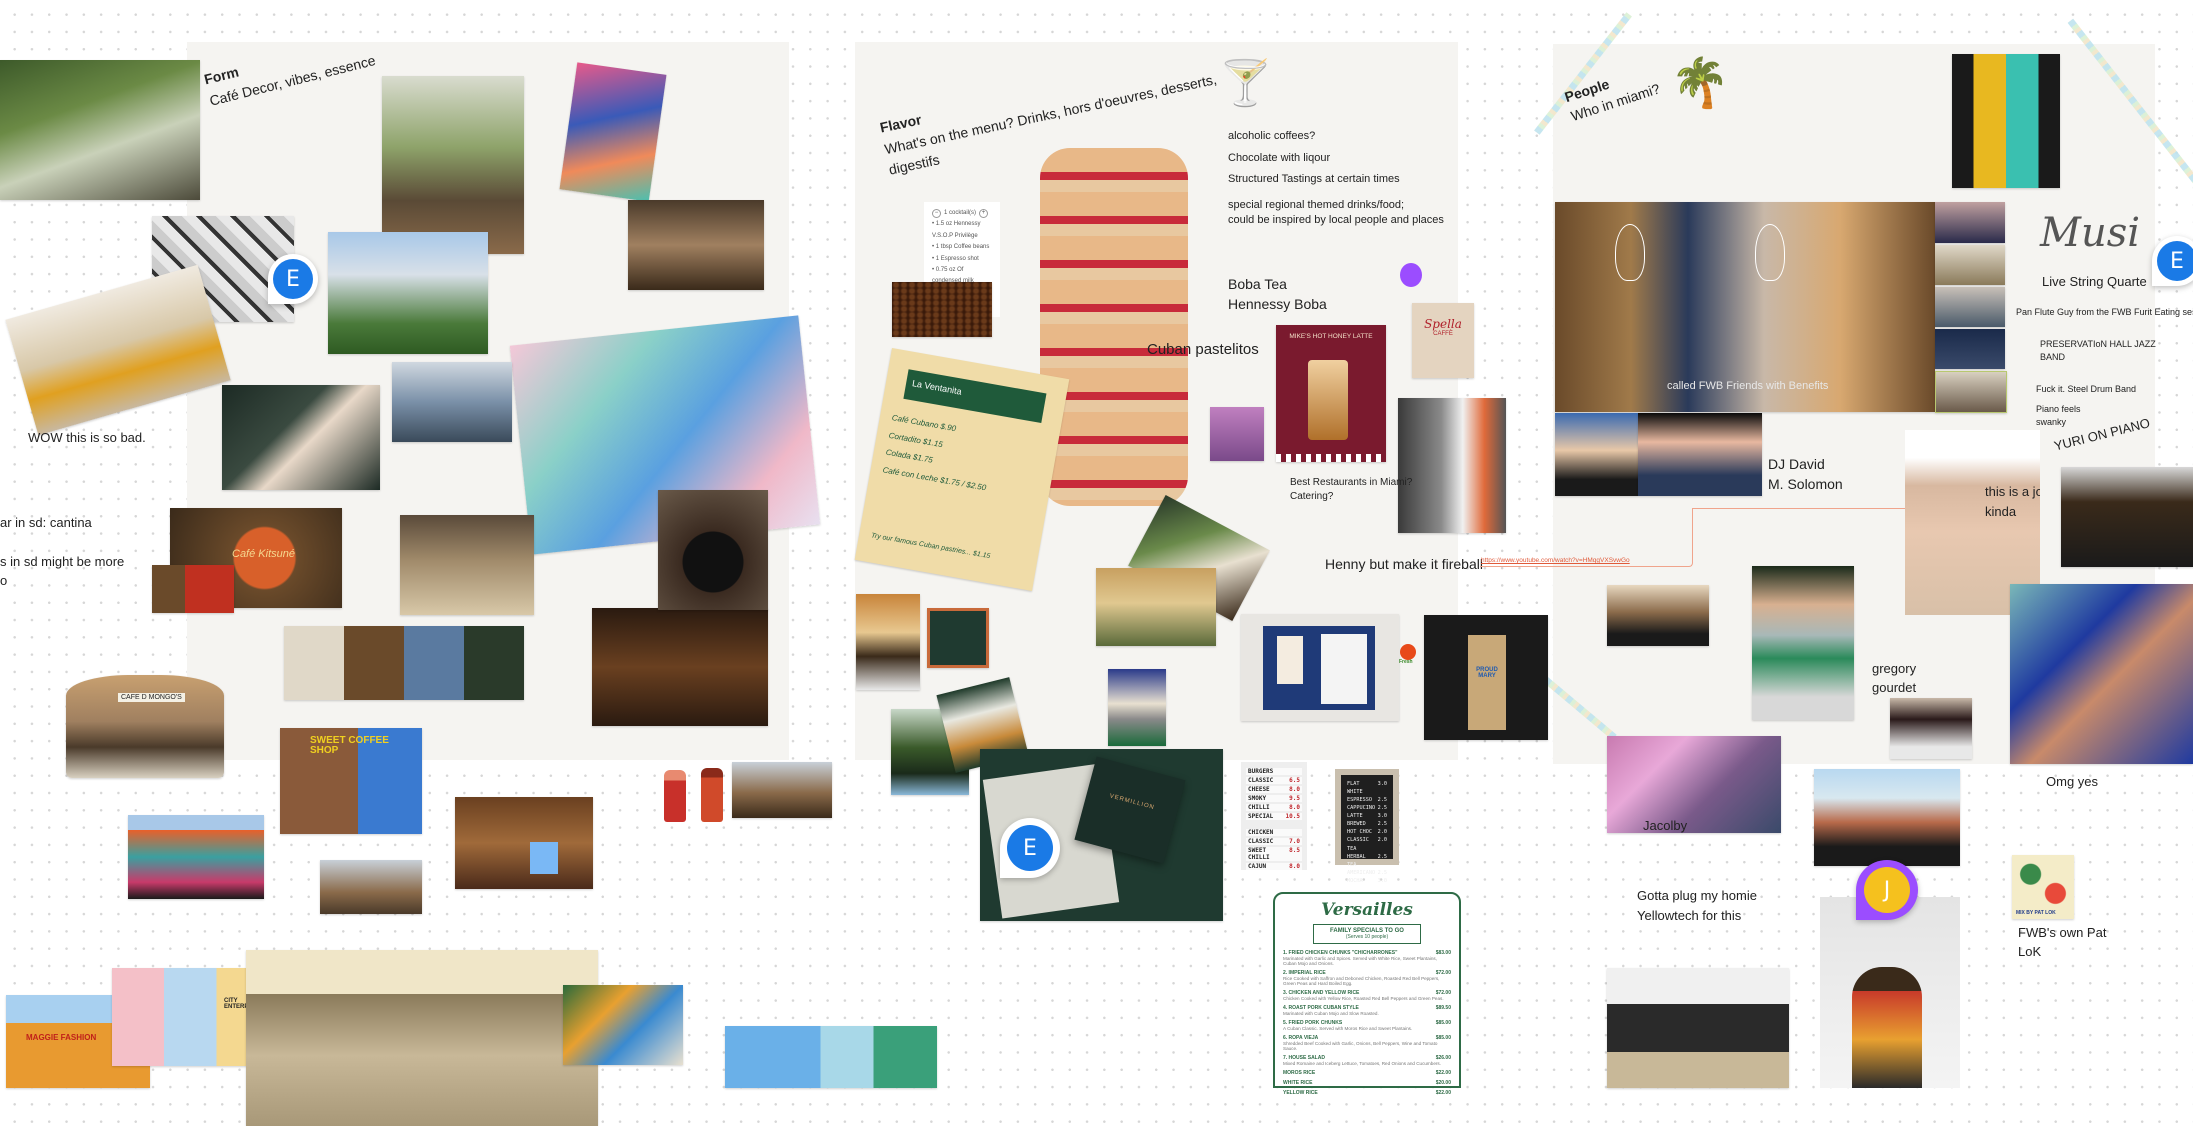 This screenshot has height=1126, width=2193. What do you see at coordinates (2098, 344) in the screenshot?
I see `note-preservation-line1: PRESERVATIoN HALL JAZZ` at bounding box center [2098, 344].